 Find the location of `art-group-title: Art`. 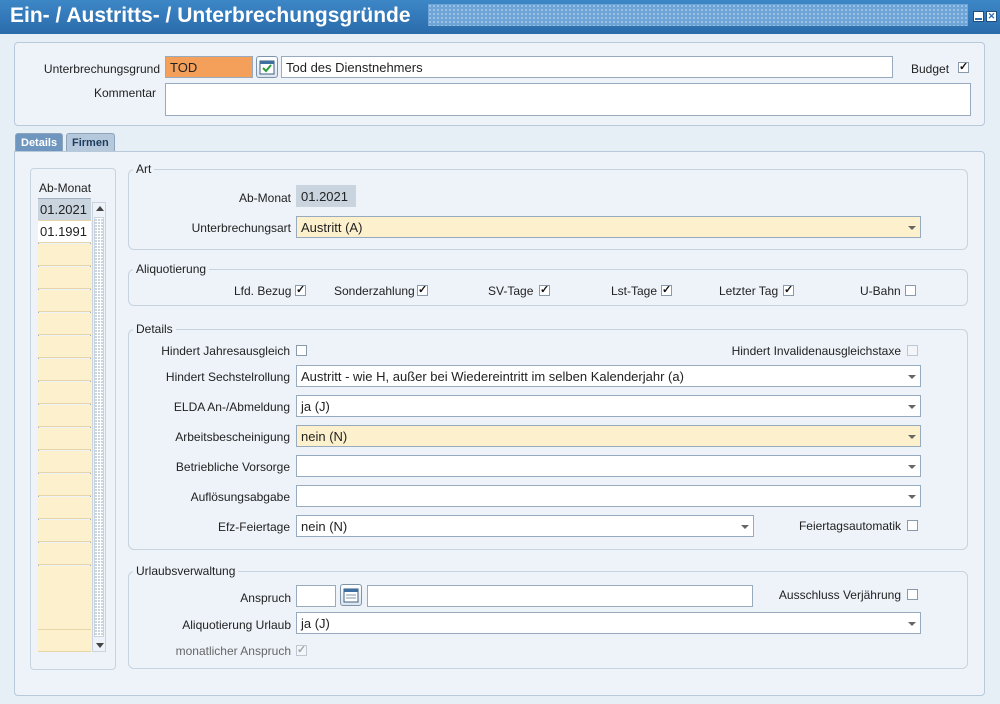

art-group-title: Art is located at coordinates (144, 169).